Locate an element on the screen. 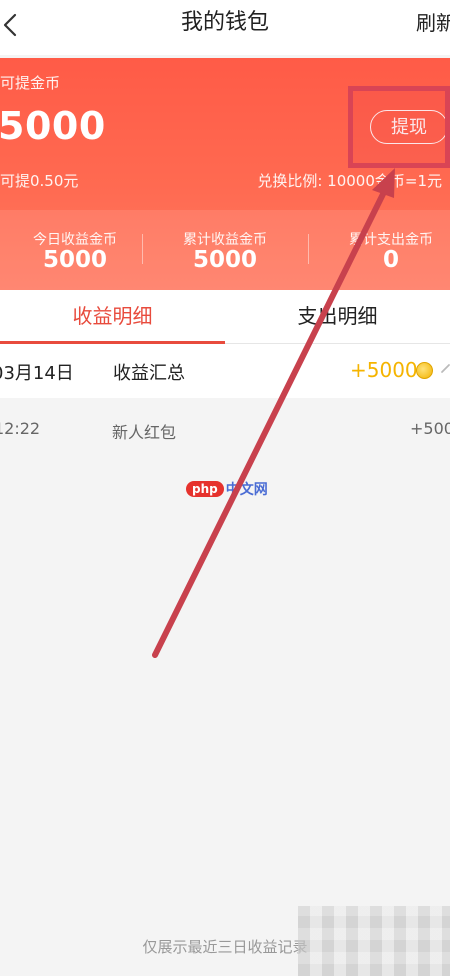 This screenshot has height=976, width=450. record-title: 新人红包 is located at coordinates (144, 432).